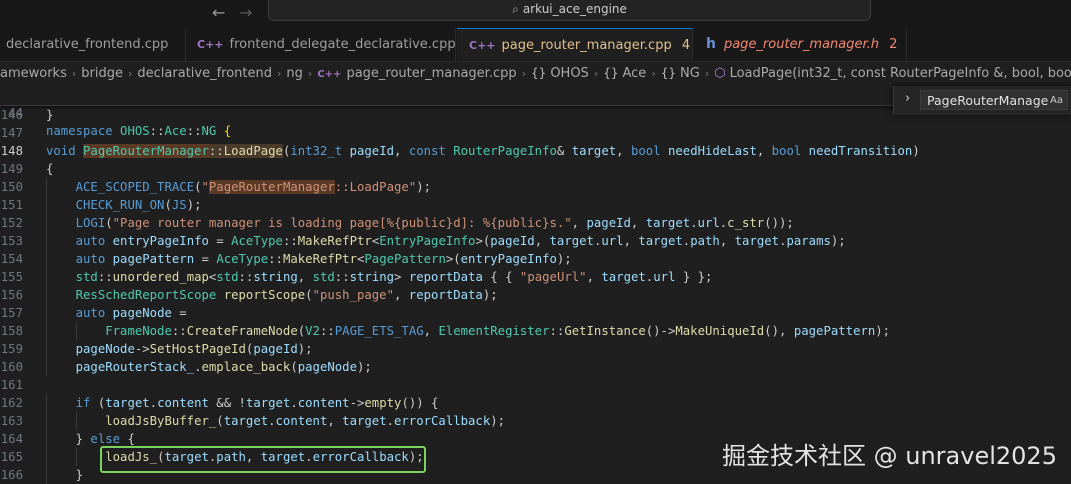 Image resolution: width=1071 pixels, height=484 pixels. I want to click on tab-frontend-delegate: C++ frontend_delegate_declarative.cpp, so click(321, 44).